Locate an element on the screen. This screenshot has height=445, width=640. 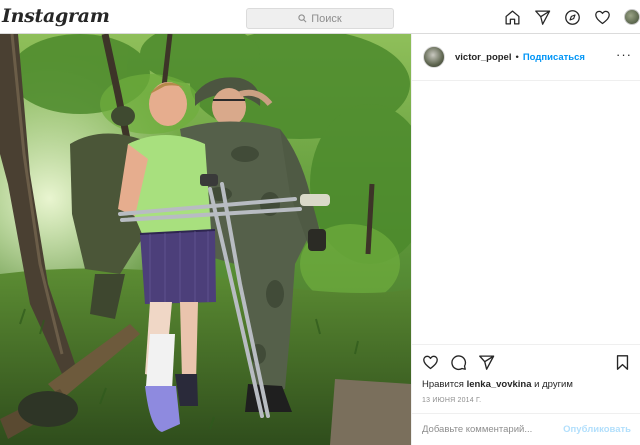
top-nav is located at coordinates (572, 17).